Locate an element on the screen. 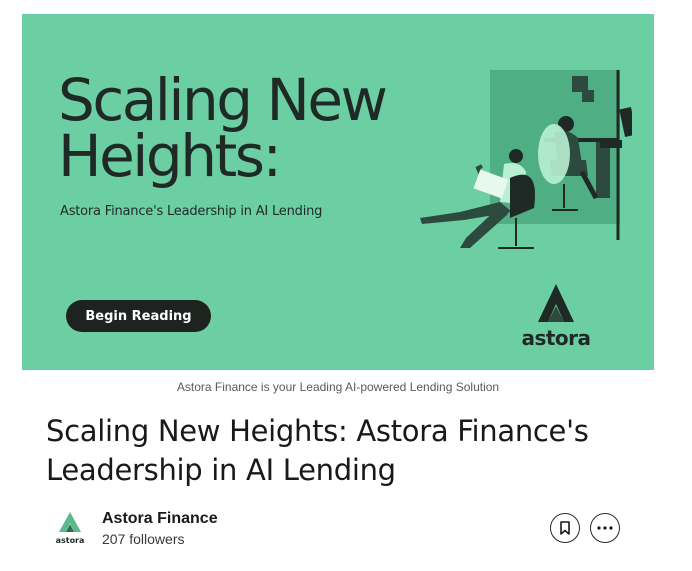  follower-count: 207 followers is located at coordinates (143, 539).